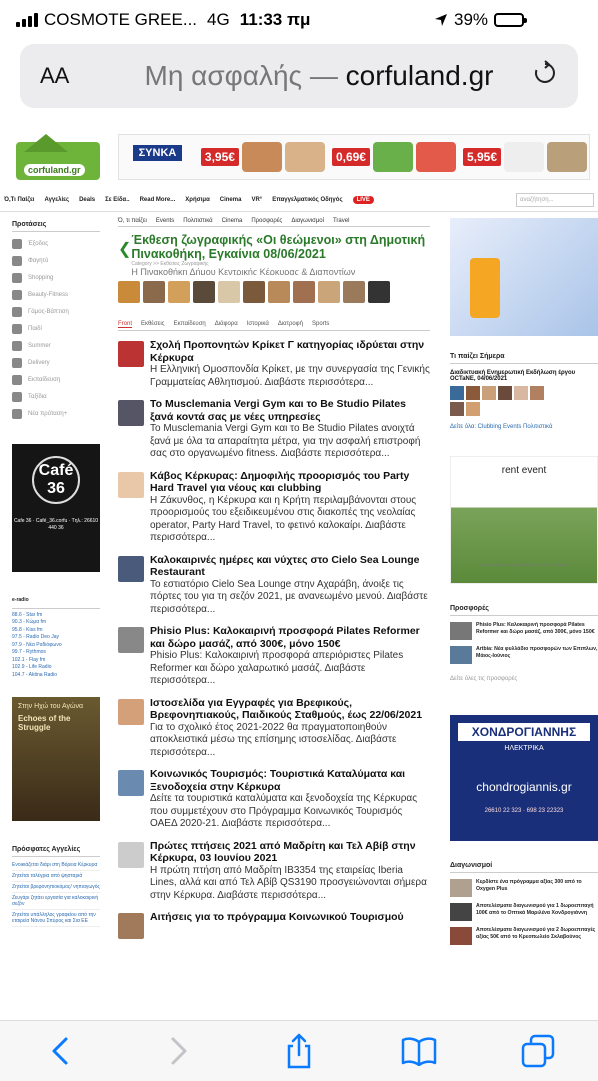 Image resolution: width=598 pixels, height=1081 pixels. I want to click on category-link: Νέα πρόταση+, so click(56, 413).